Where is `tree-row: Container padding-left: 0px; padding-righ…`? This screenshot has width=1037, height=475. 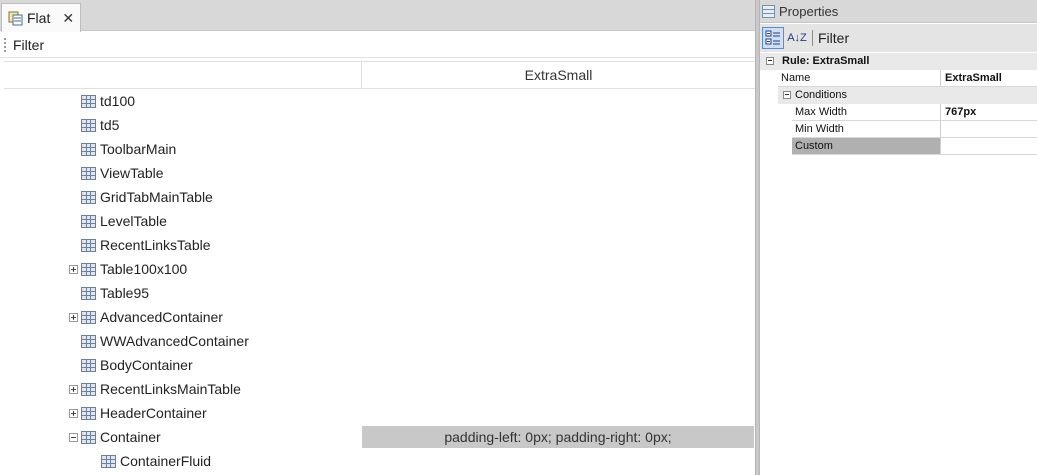 tree-row: Container padding-left: 0px; padding-righ… is located at coordinates (378, 438).